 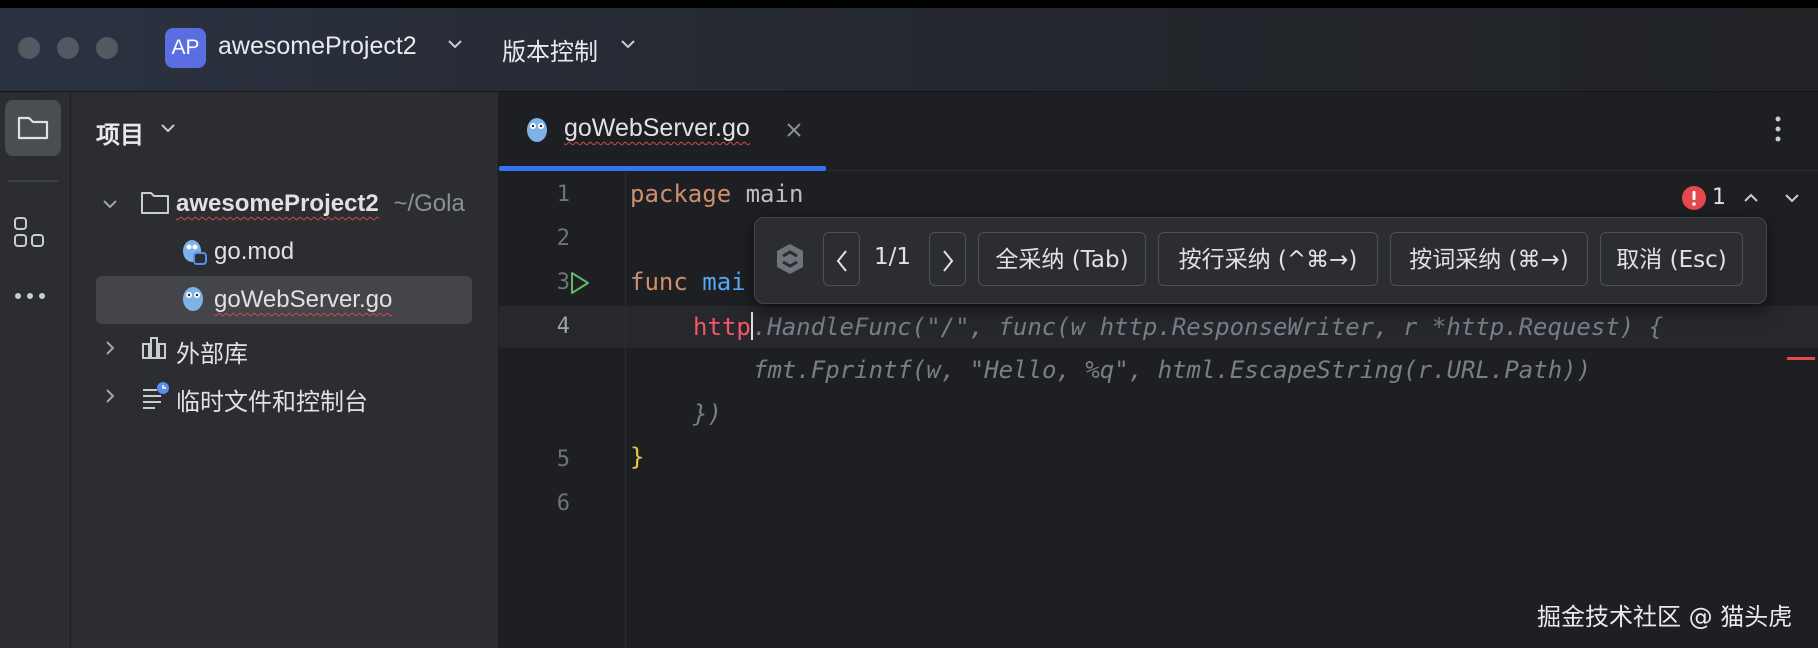 What do you see at coordinates (212, 351) in the screenshot?
I see `tree-item-external-libraries: 外部库` at bounding box center [212, 351].